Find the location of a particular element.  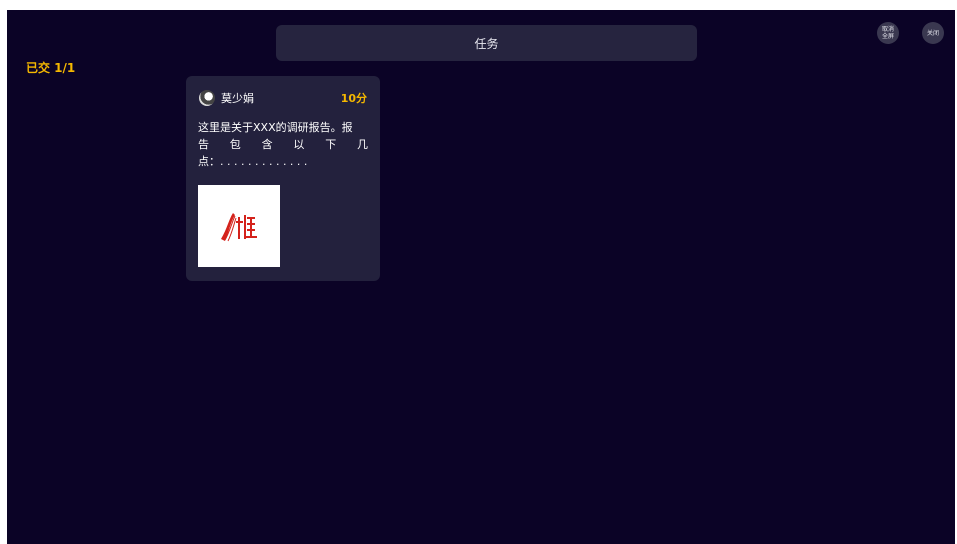

exit-fullscreen-label: 取消全屏 is located at coordinates (887, 33).